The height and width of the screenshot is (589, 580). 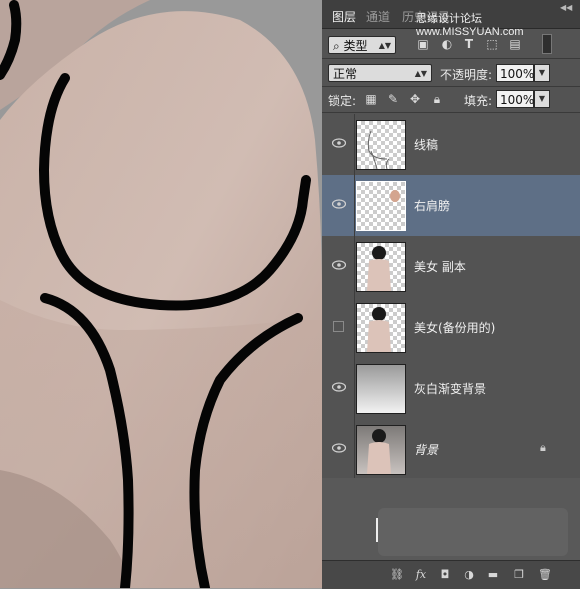 What do you see at coordinates (547, 44) in the screenshot?
I see `filter-toggle-switch` at bounding box center [547, 44].